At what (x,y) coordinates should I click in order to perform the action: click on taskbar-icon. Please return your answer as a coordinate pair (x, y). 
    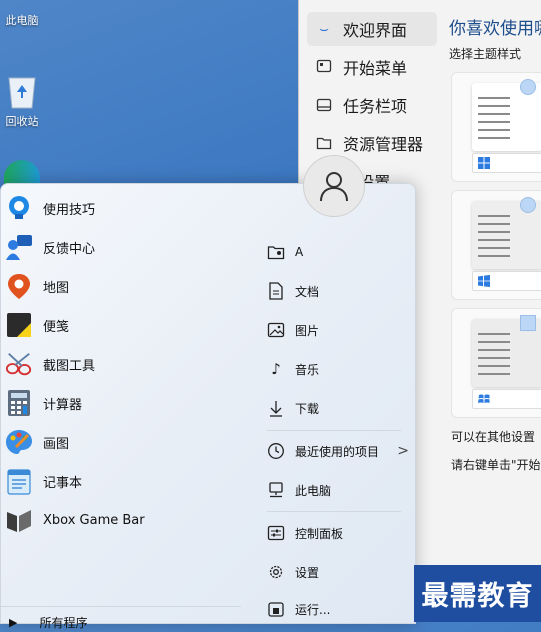
    Looking at the image, I should click on (324, 105).